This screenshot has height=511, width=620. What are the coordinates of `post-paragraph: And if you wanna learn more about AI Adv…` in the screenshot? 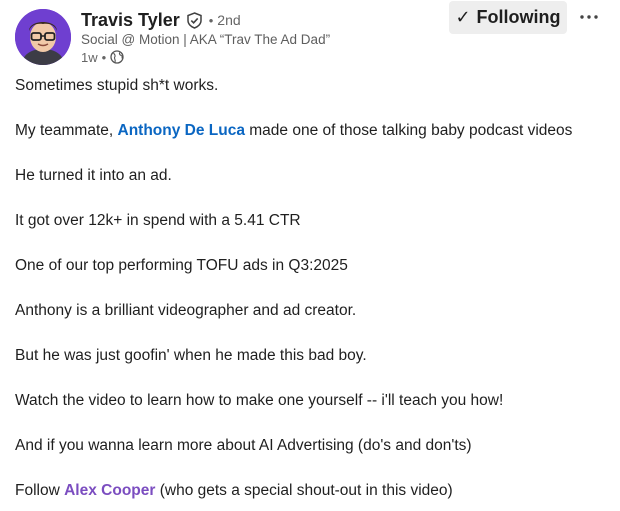 It's located at (243, 445).